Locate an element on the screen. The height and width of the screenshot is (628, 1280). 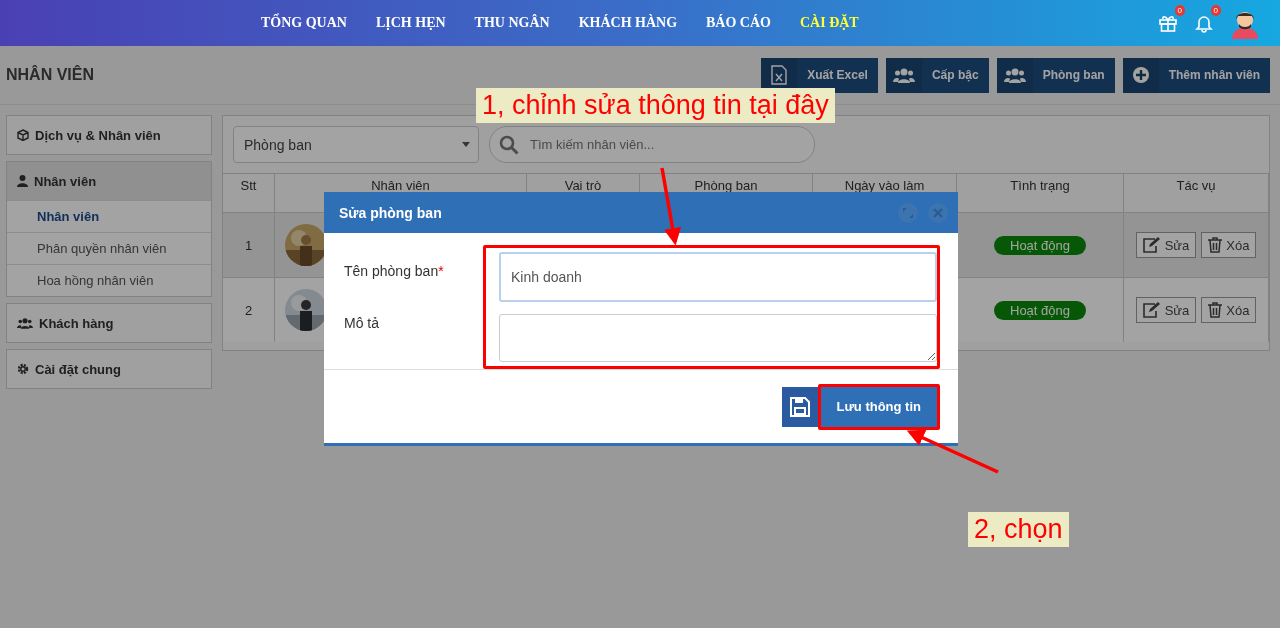
sidebar-section-label: Cài đặt chung is located at coordinates (78, 369).